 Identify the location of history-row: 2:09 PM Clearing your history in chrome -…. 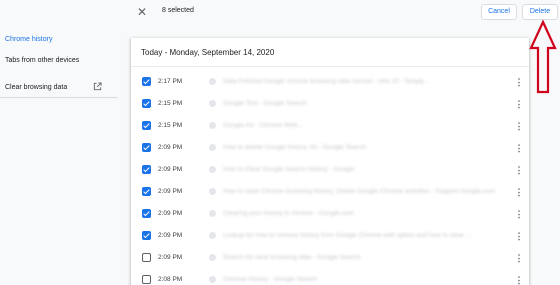
(345, 214).